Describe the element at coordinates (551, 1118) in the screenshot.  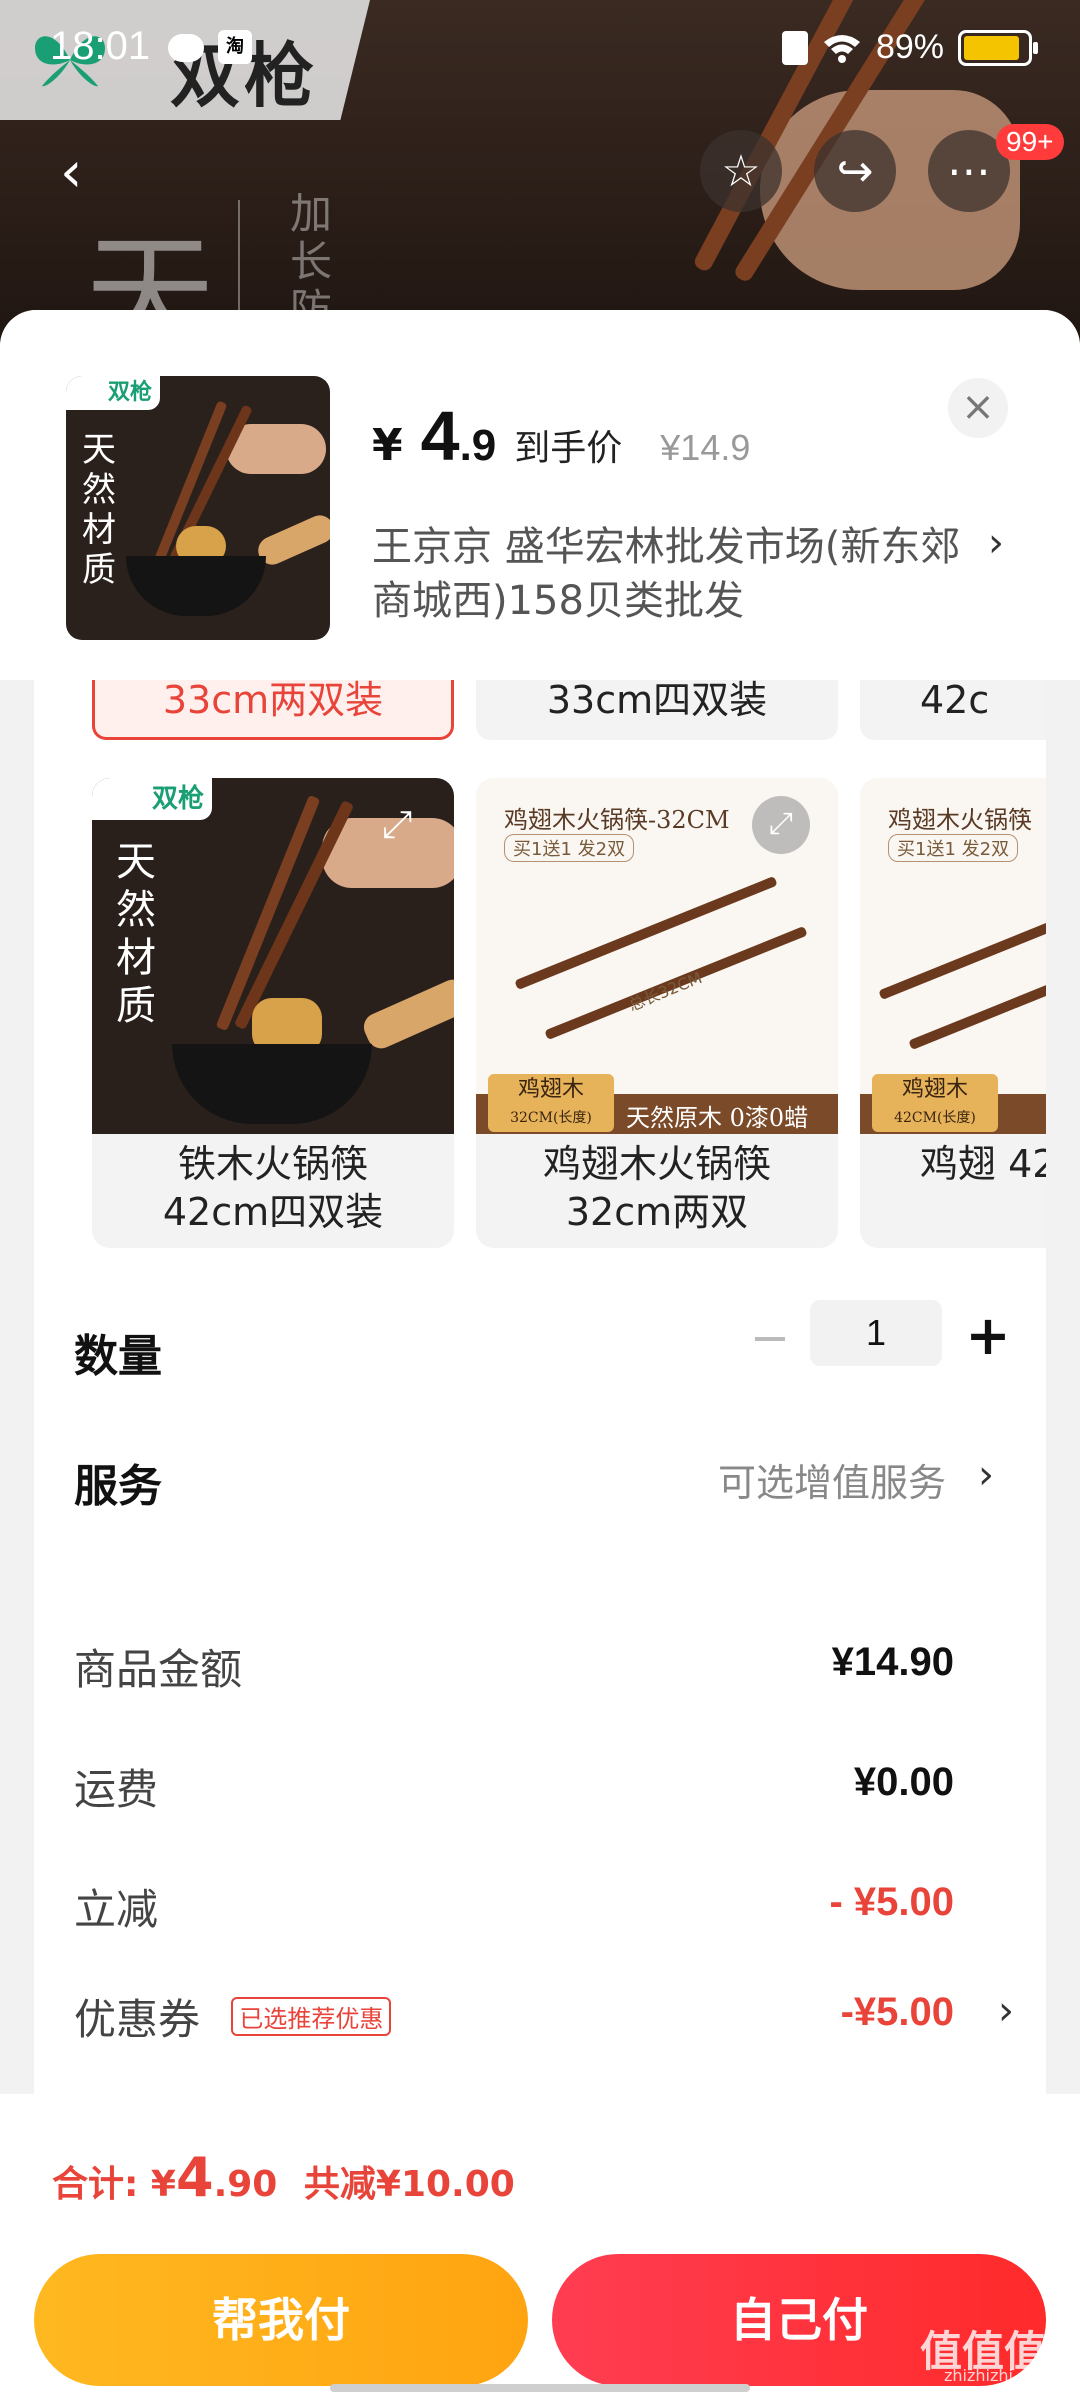
I see `ad-tag-sub: 32CM(长度)` at that location.